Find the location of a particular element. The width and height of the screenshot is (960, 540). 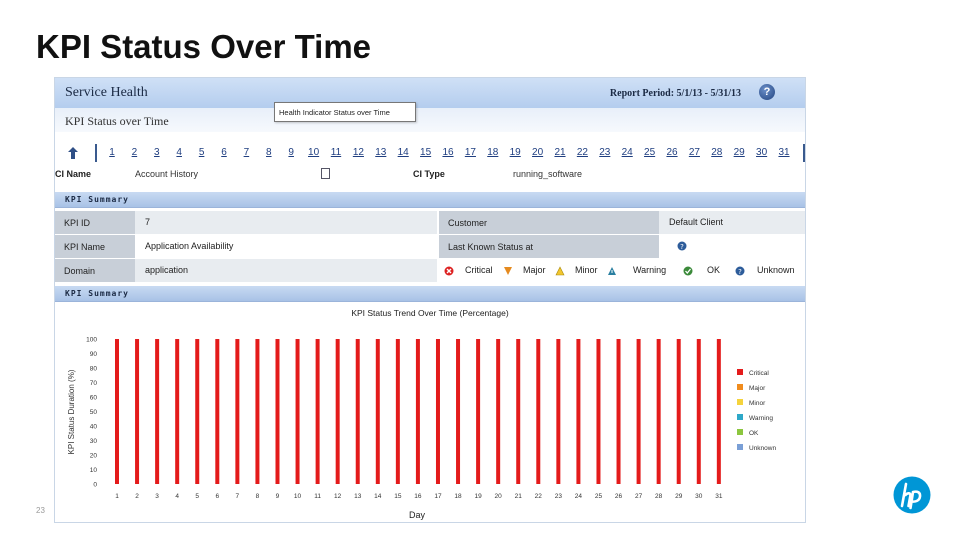

x-tick-label: 23 is located at coordinates (559, 496).